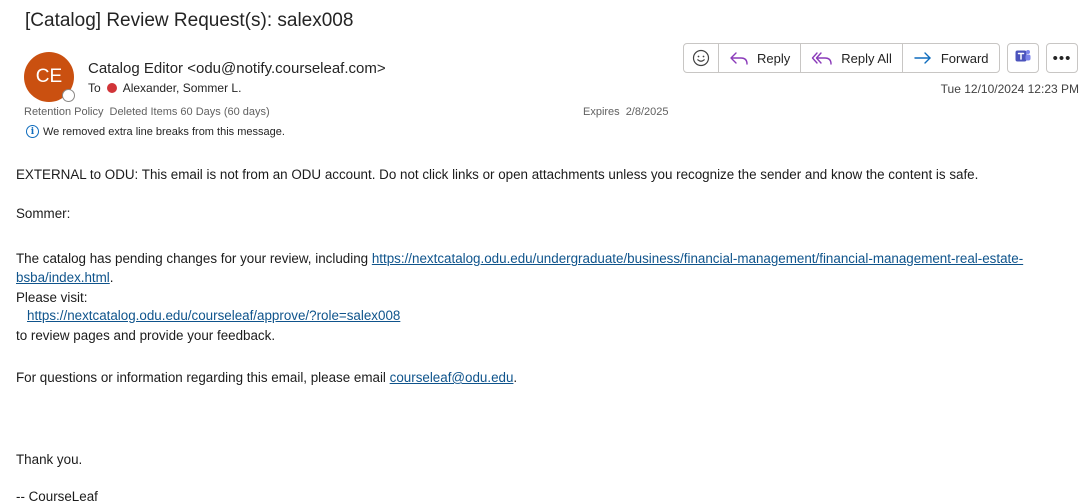 The image size is (1081, 504). I want to click on to-label: To, so click(94, 88).